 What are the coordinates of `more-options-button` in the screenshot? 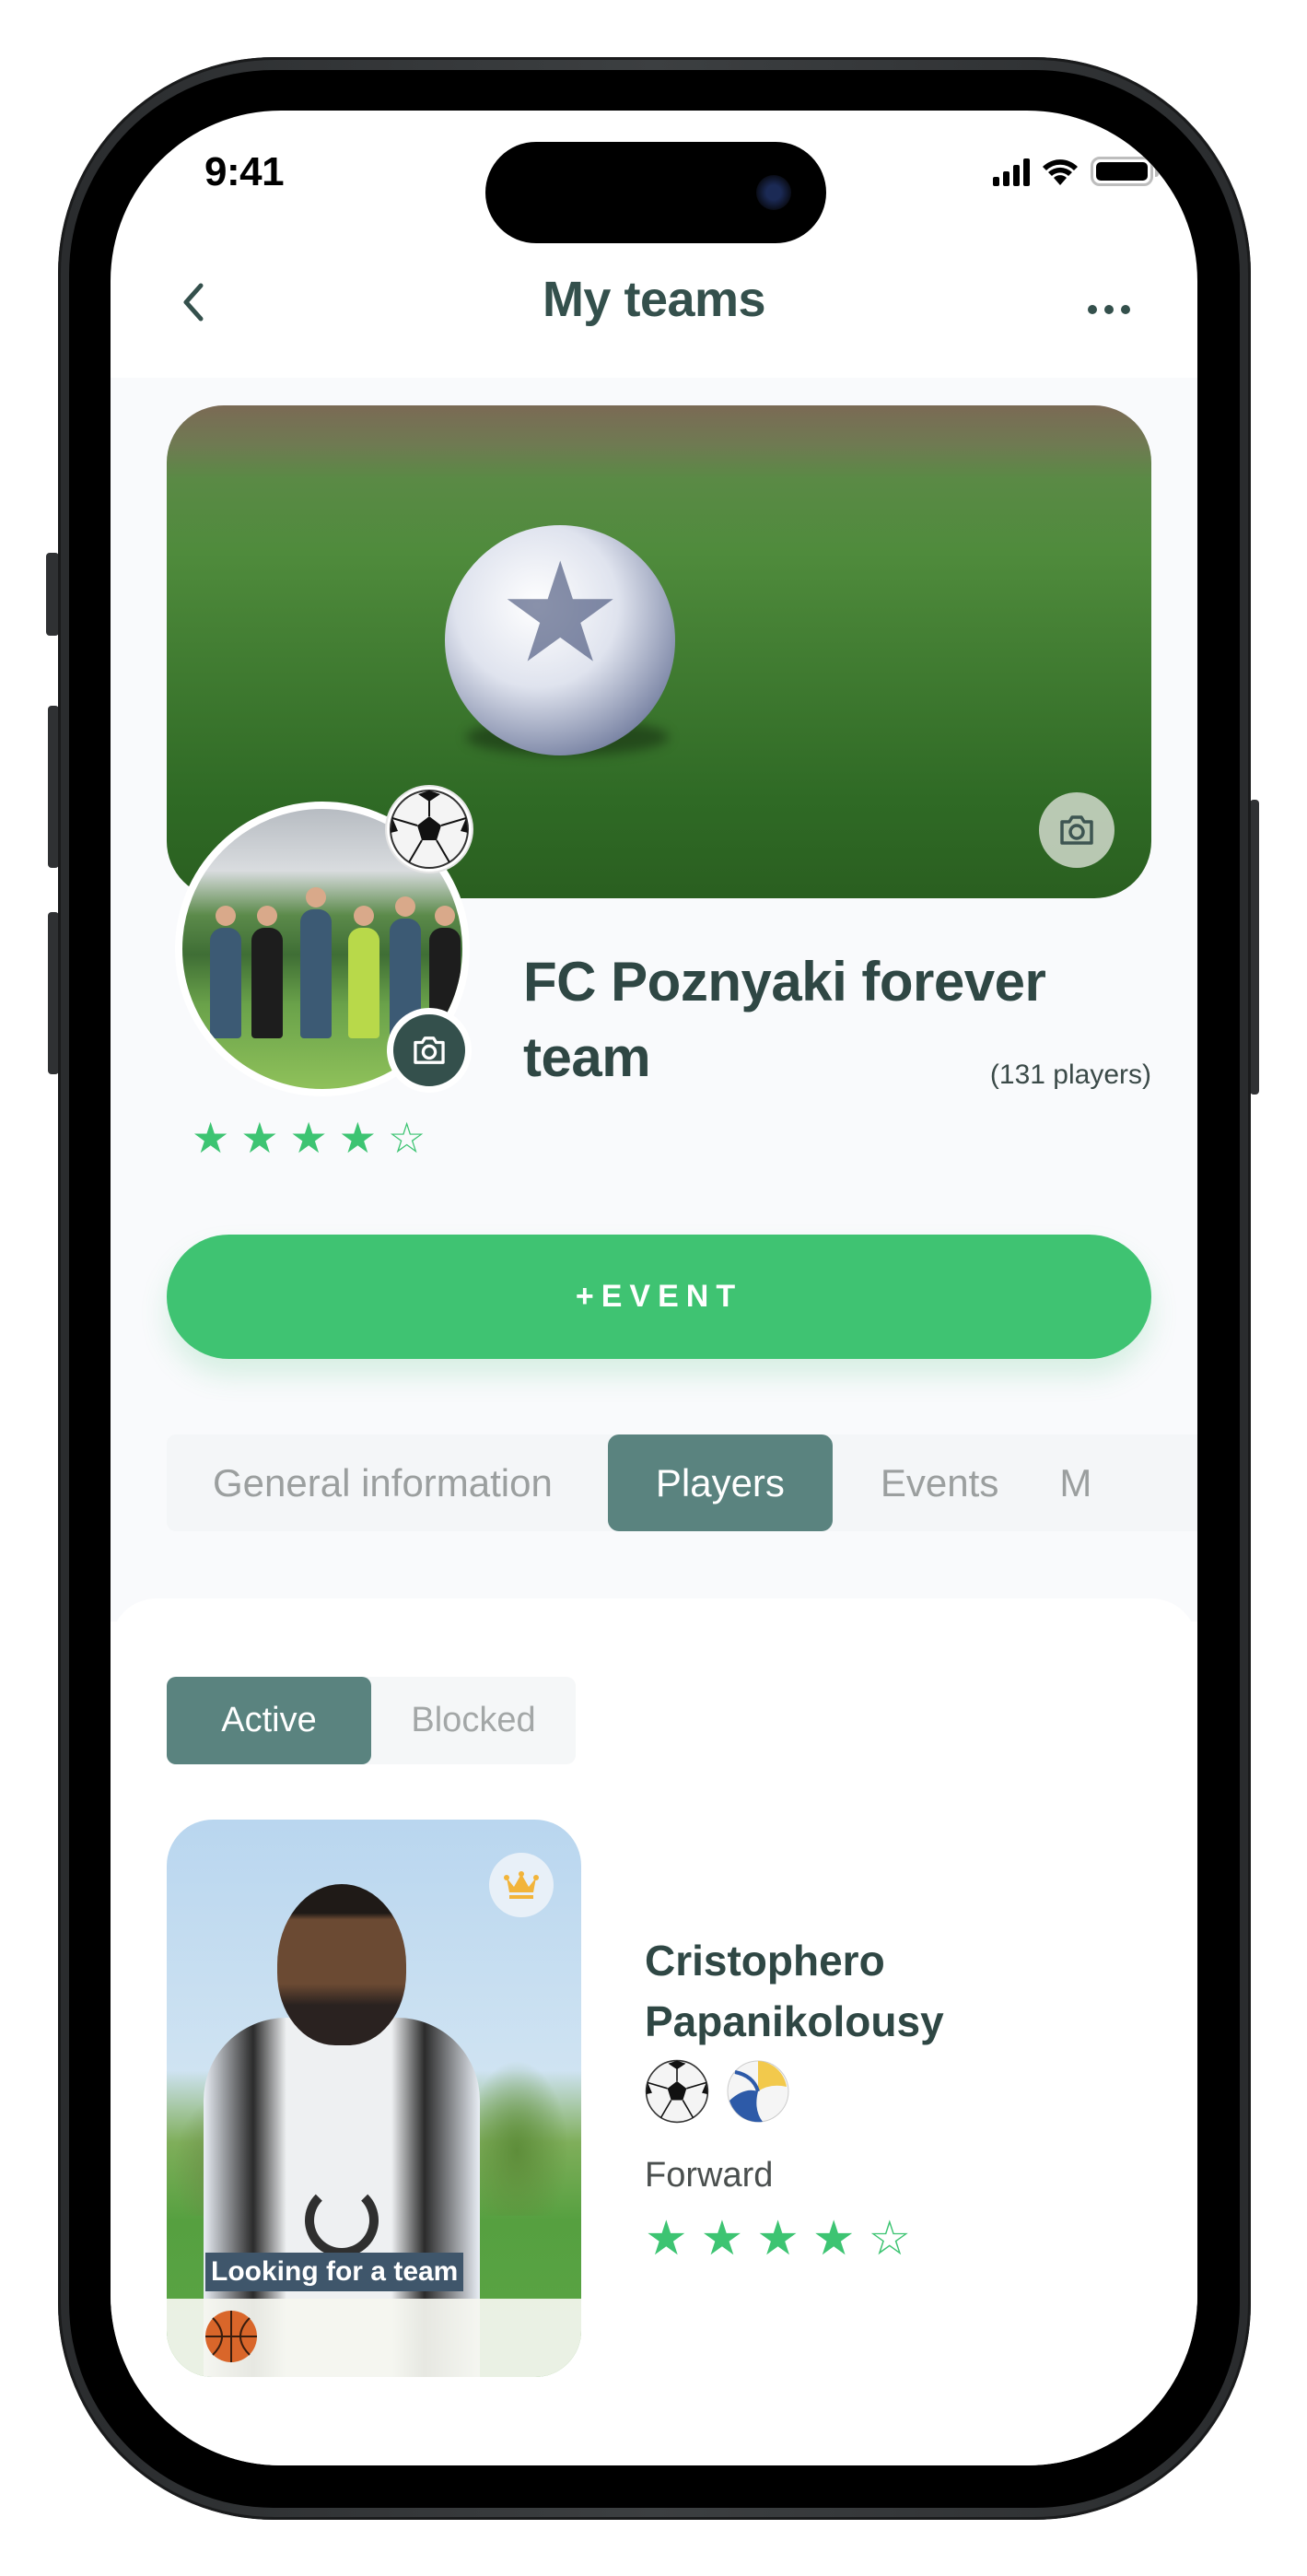 It's located at (1109, 303).